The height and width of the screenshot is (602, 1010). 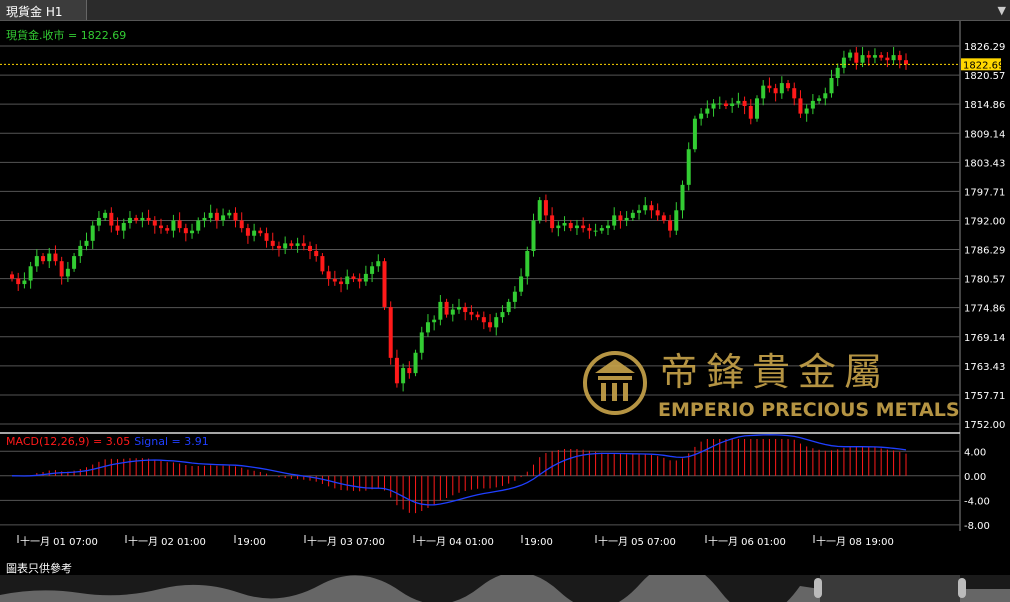 What do you see at coordinates (818, 588) in the screenshot?
I see `range-start-handle` at bounding box center [818, 588].